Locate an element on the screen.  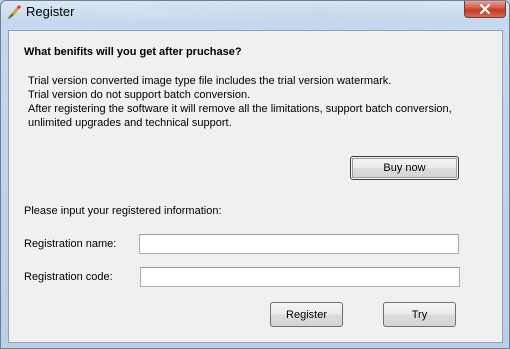
try-button: Try is located at coordinates (419, 314).